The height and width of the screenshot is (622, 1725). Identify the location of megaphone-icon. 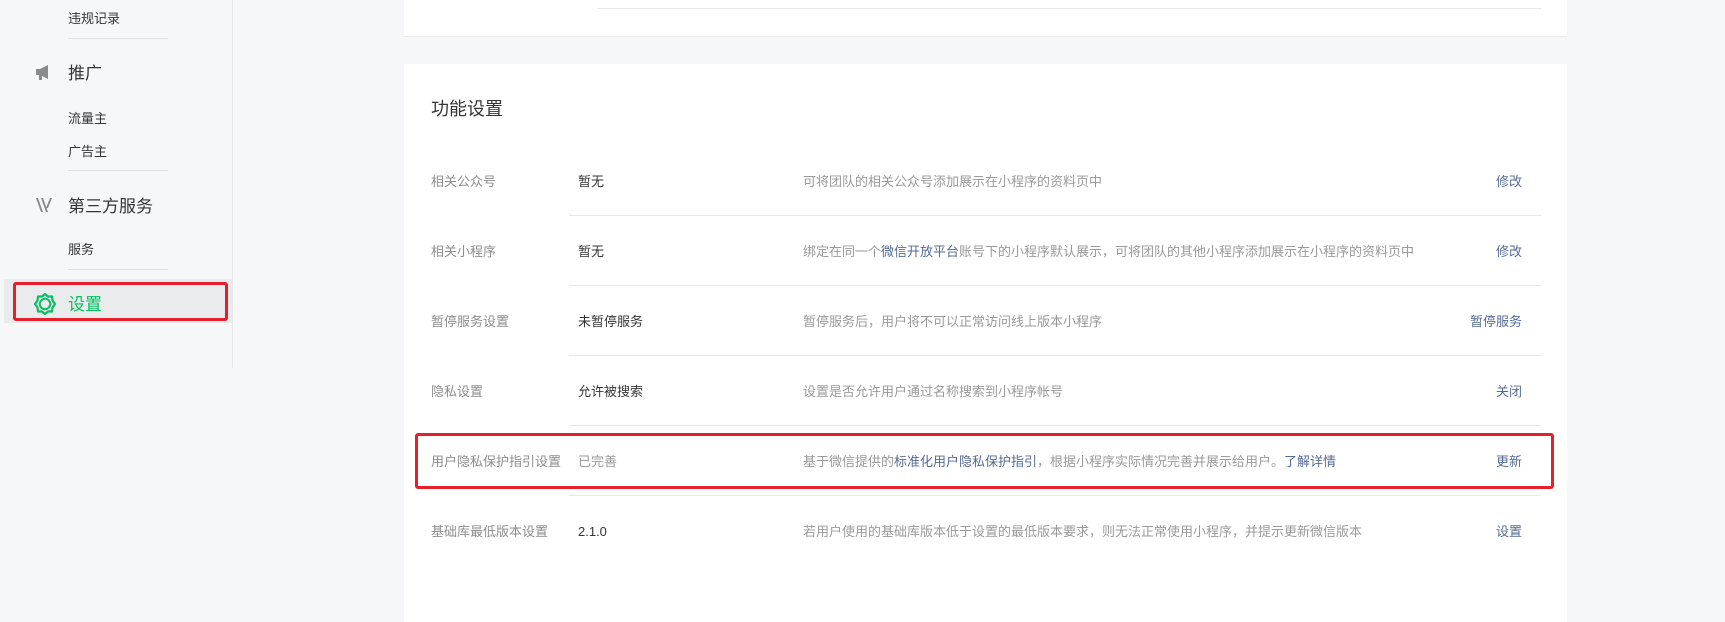
(44, 72).